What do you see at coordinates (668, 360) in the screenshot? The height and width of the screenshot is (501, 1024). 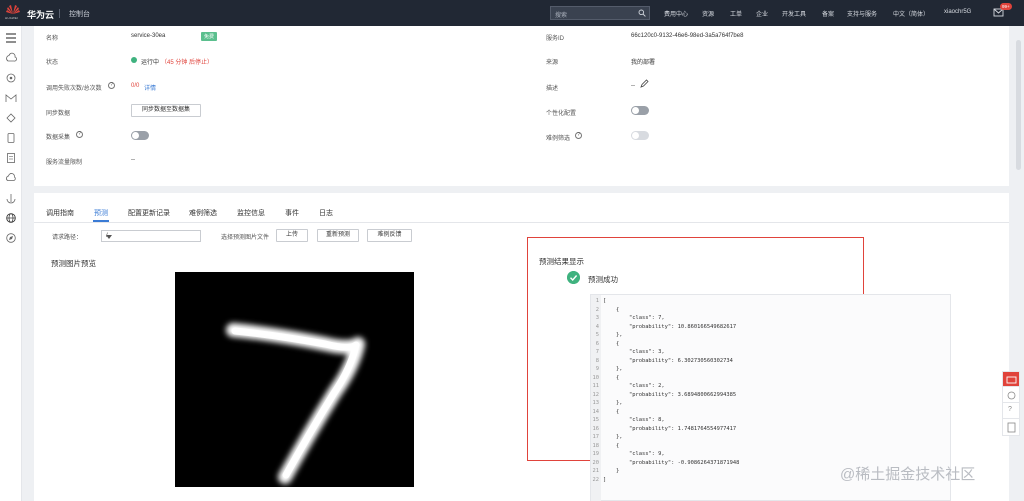 I see `code-text: "probability": 6.302730560302734` at bounding box center [668, 360].